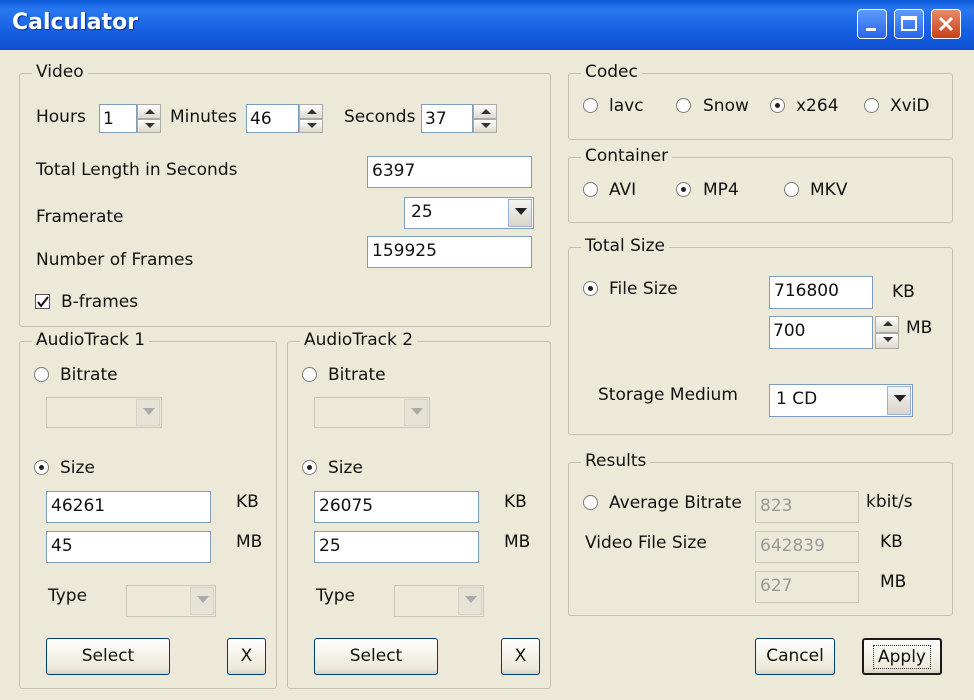 Image resolution: width=974 pixels, height=700 pixels. Describe the element at coordinates (487, 25) in the screenshot. I see `title-bar: Calculator` at that location.